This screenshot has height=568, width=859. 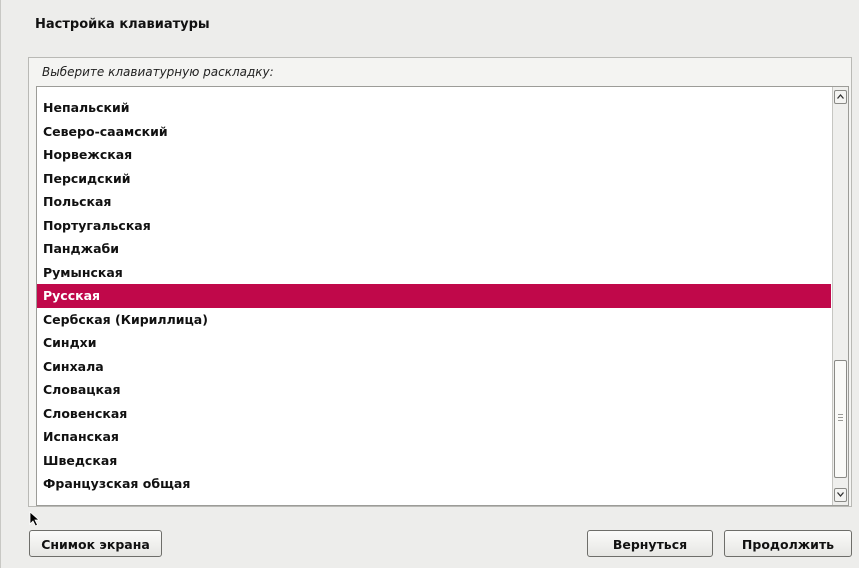 What do you see at coordinates (434, 390) in the screenshot?
I see `list-item: Словацкая` at bounding box center [434, 390].